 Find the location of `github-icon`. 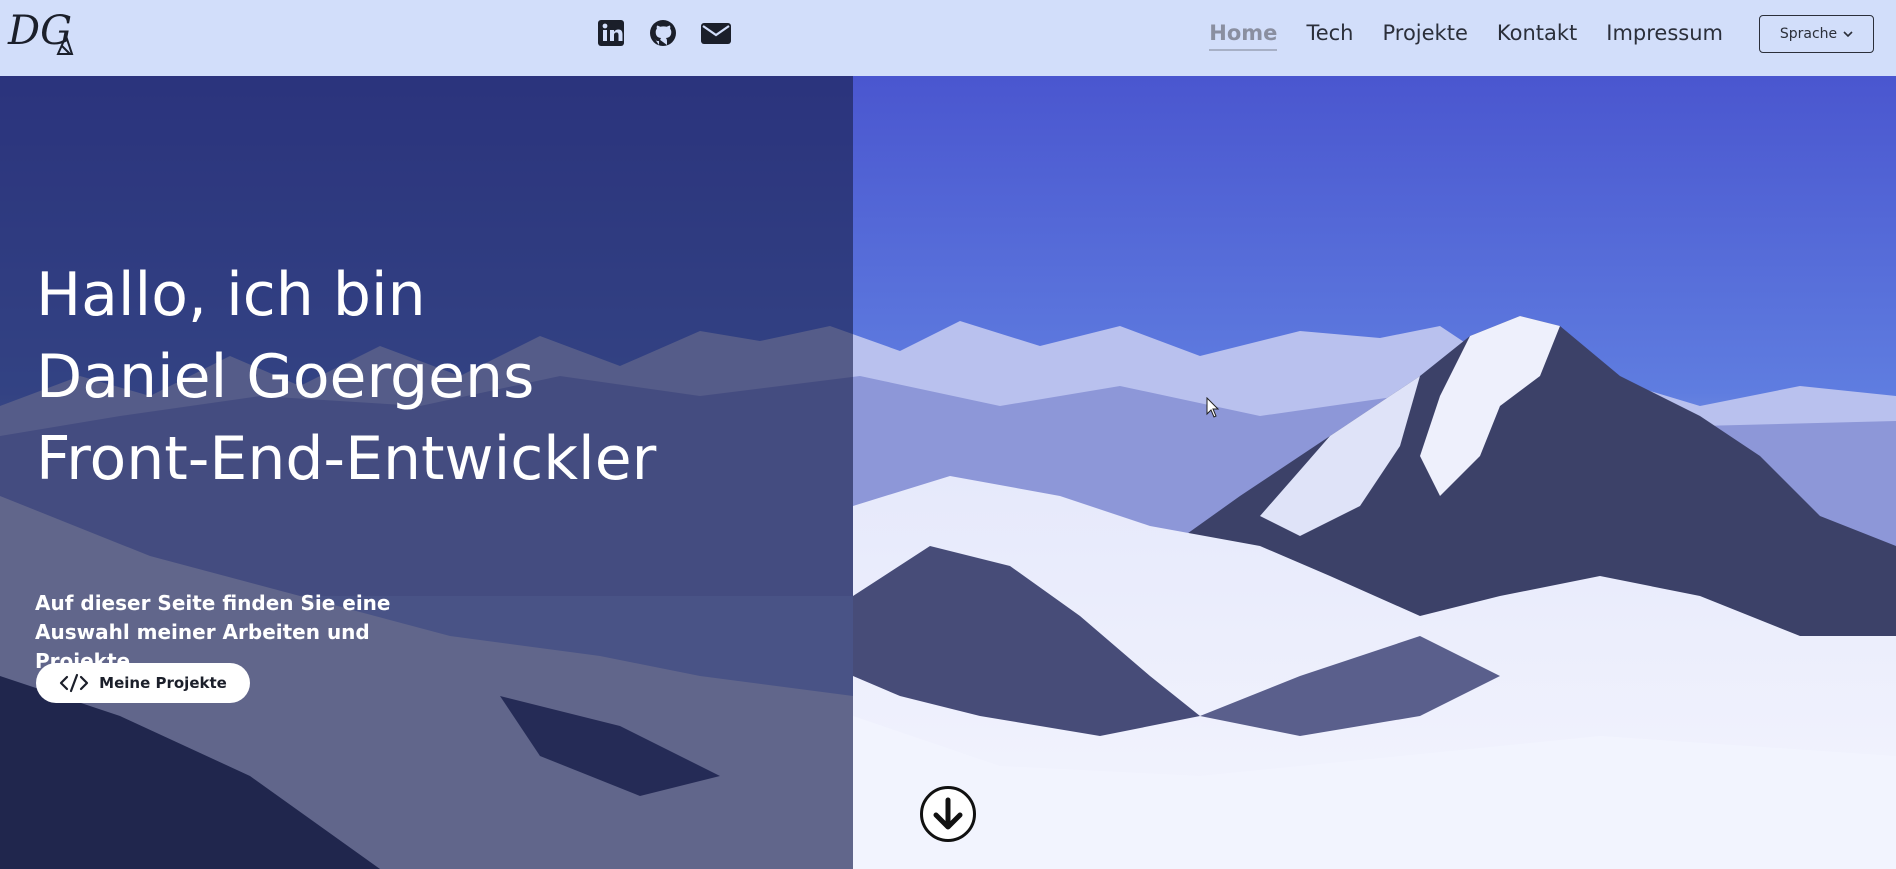

github-icon is located at coordinates (663, 33).